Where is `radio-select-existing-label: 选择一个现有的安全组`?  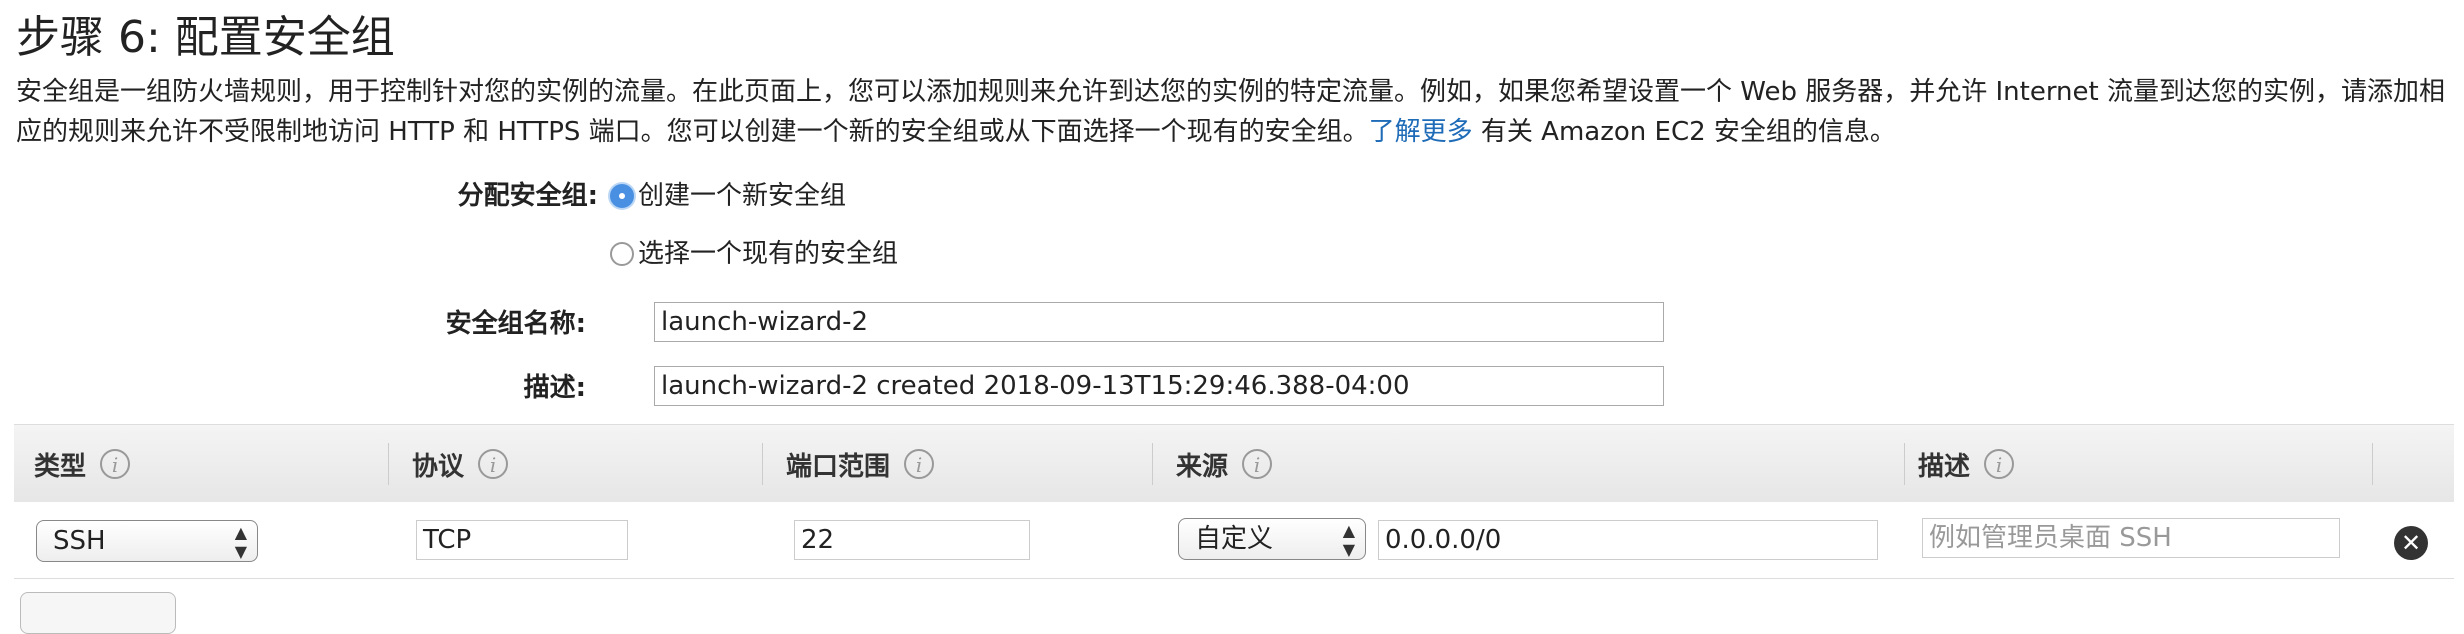 radio-select-existing-label: 选择一个现有的安全组 is located at coordinates (768, 254).